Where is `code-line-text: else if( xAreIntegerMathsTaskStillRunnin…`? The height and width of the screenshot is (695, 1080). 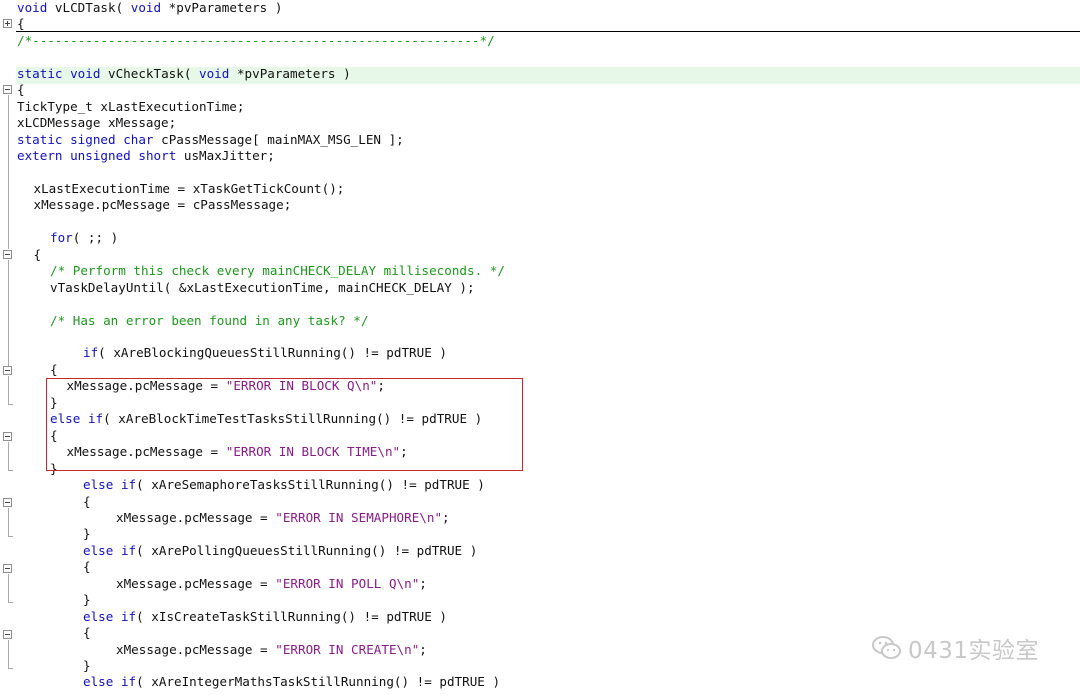 code-line-text: else if( xAreIntegerMathsTaskStillRunnin… is located at coordinates (291, 682).